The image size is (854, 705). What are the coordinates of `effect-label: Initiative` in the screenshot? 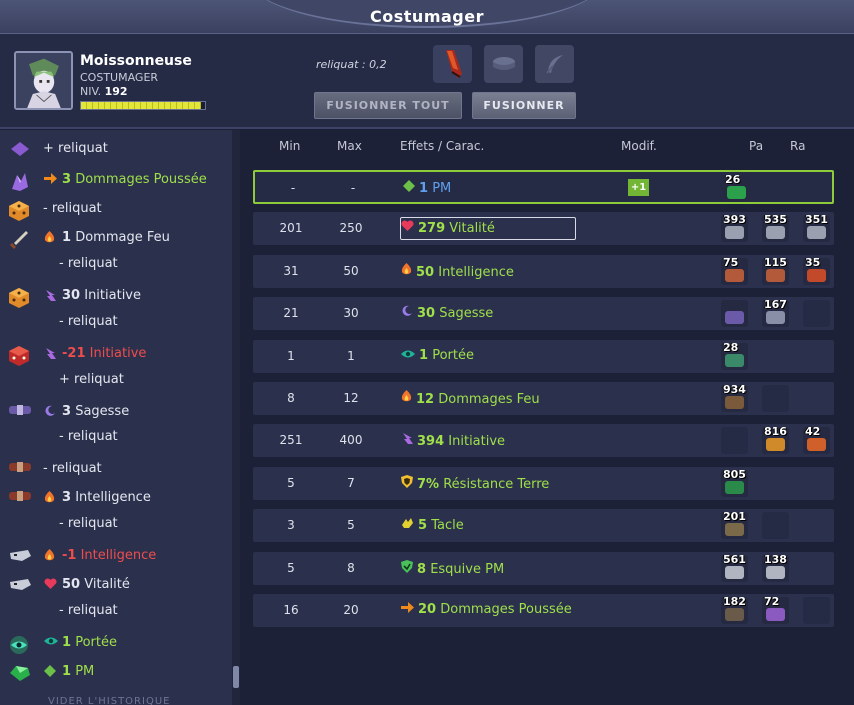 It's located at (477, 442).